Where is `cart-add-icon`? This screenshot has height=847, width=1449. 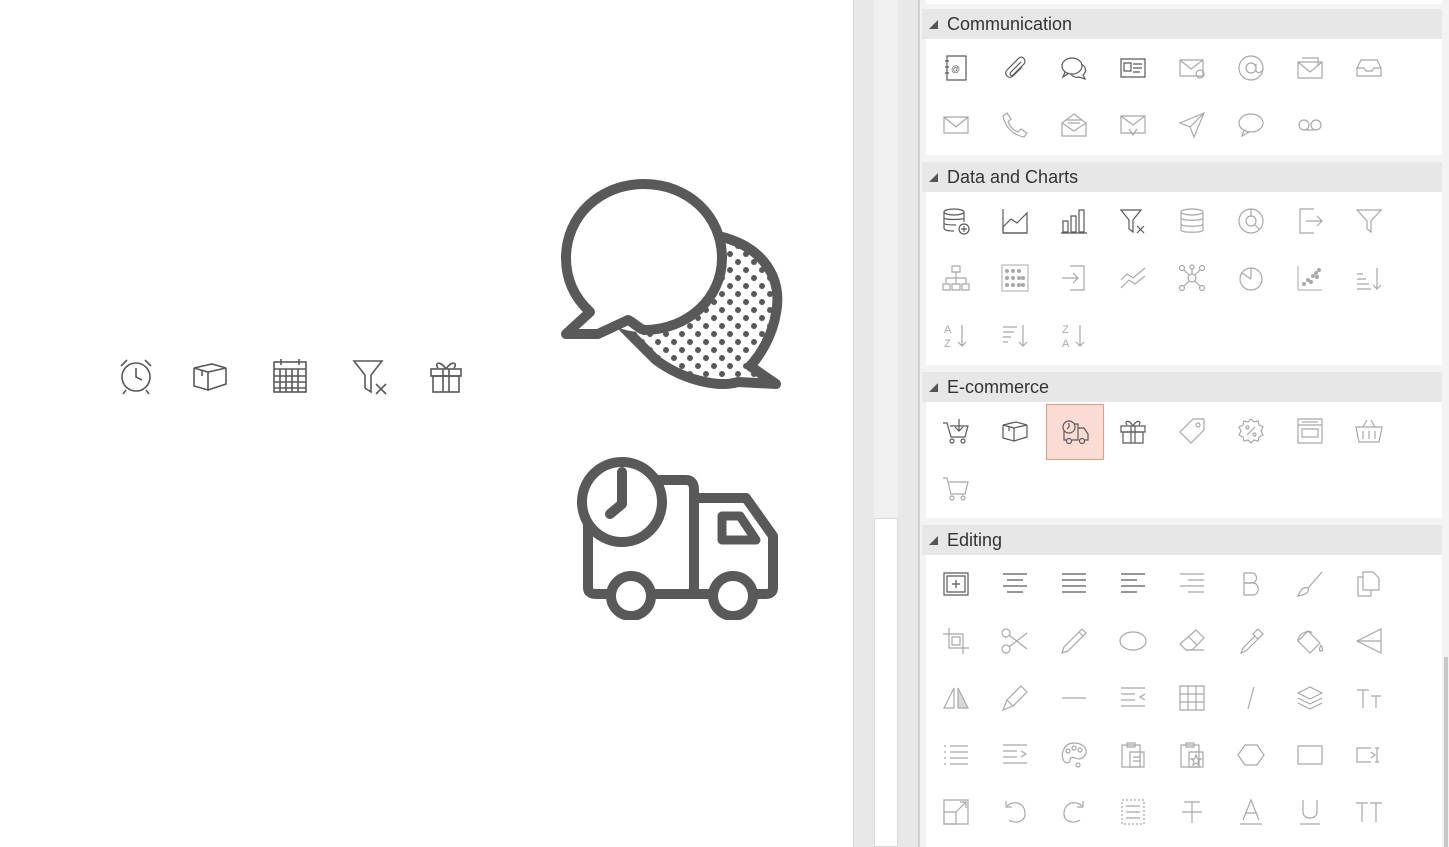 cart-add-icon is located at coordinates (956, 431).